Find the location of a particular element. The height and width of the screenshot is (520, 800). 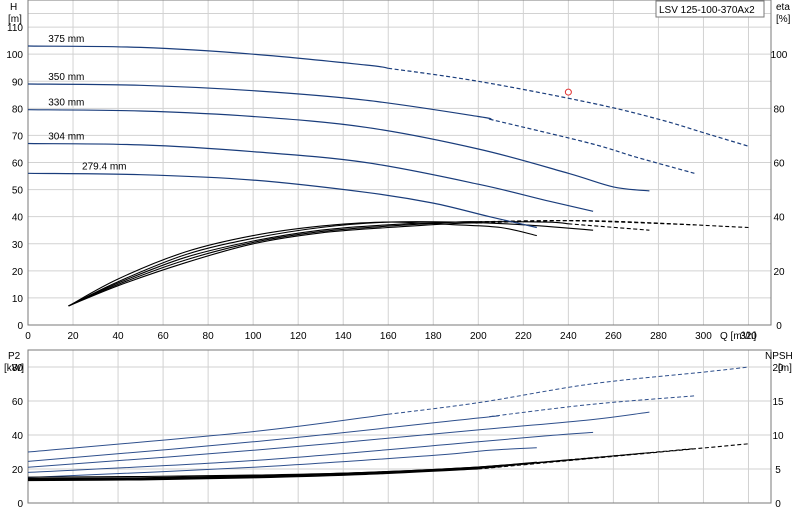

x-tick-label: 260 is located at coordinates (613, 336).